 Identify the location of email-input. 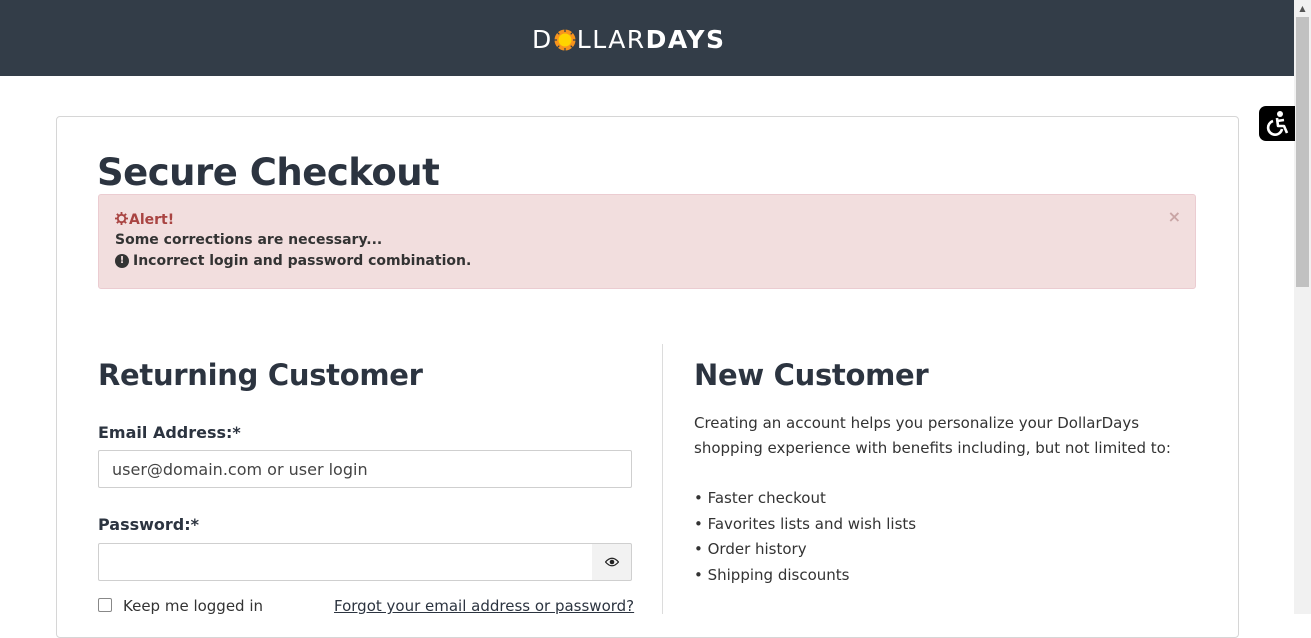
(365, 469).